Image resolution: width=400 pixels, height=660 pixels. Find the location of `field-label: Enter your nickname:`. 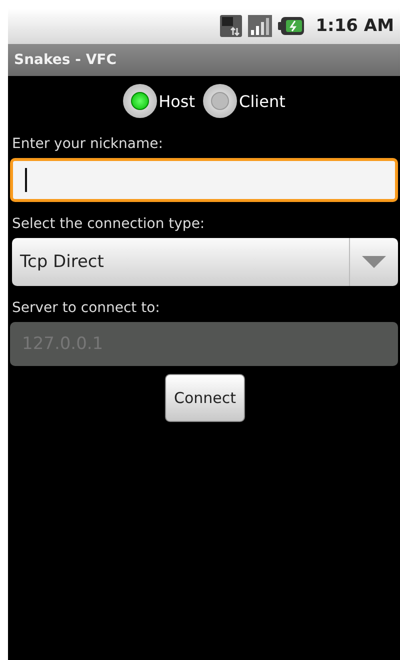

field-label: Enter your nickname: is located at coordinates (88, 144).